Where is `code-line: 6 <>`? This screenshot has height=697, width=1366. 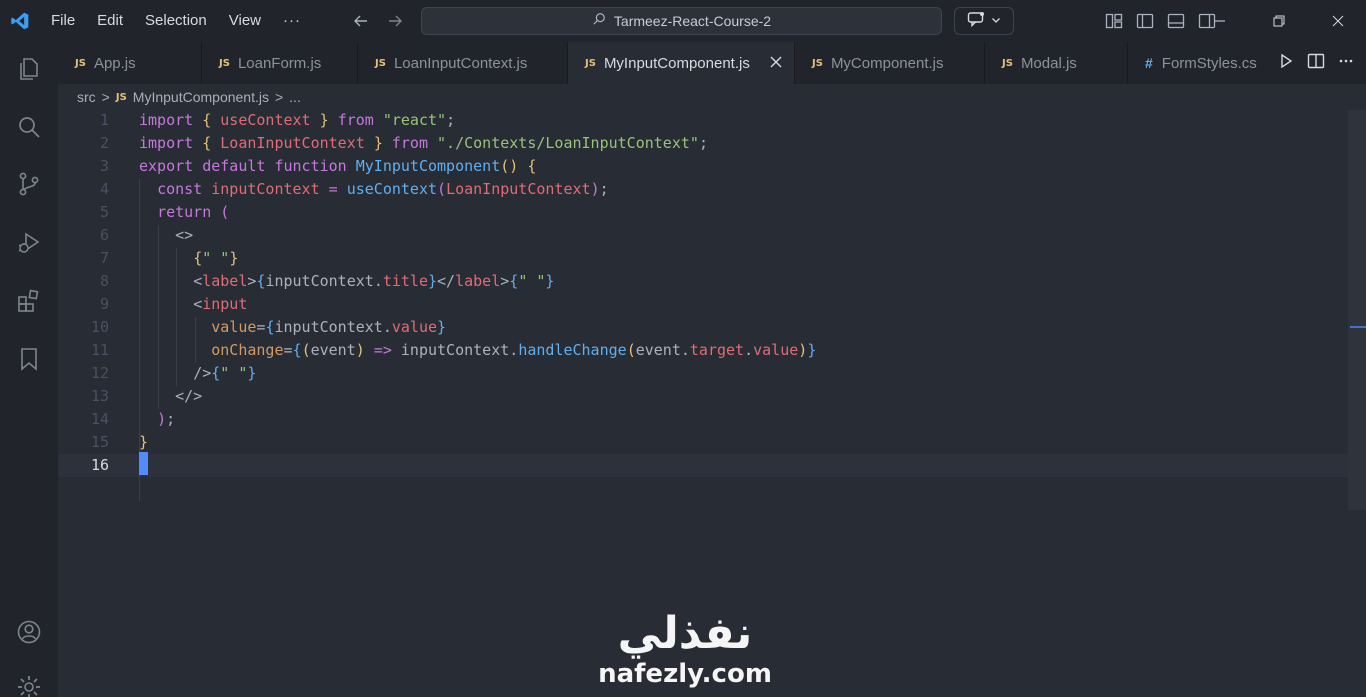
code-line: 6 <> is located at coordinates (703, 235).